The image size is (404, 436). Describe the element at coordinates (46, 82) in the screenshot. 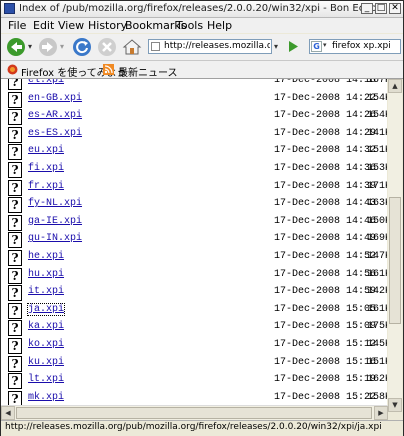

I see `file-link: el.xpi` at that location.